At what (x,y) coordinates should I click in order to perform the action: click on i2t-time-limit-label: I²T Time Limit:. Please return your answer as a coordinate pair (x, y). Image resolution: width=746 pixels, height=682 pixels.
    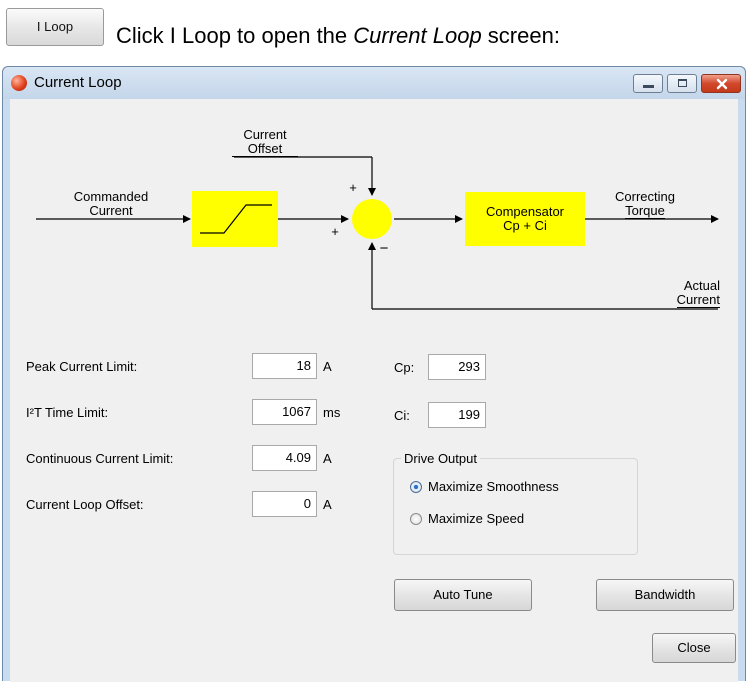
    Looking at the image, I should click on (67, 412).